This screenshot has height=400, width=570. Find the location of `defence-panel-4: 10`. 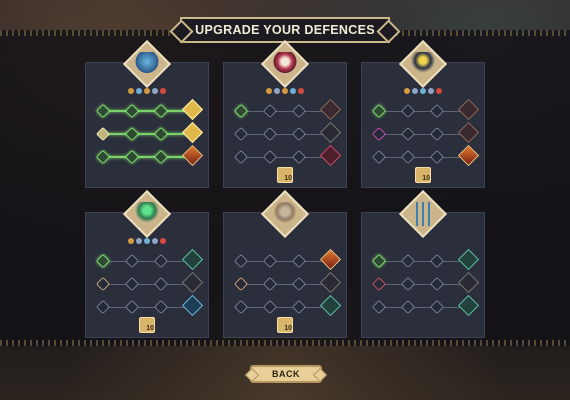

defence-panel-4: 10 is located at coordinates (147, 263).